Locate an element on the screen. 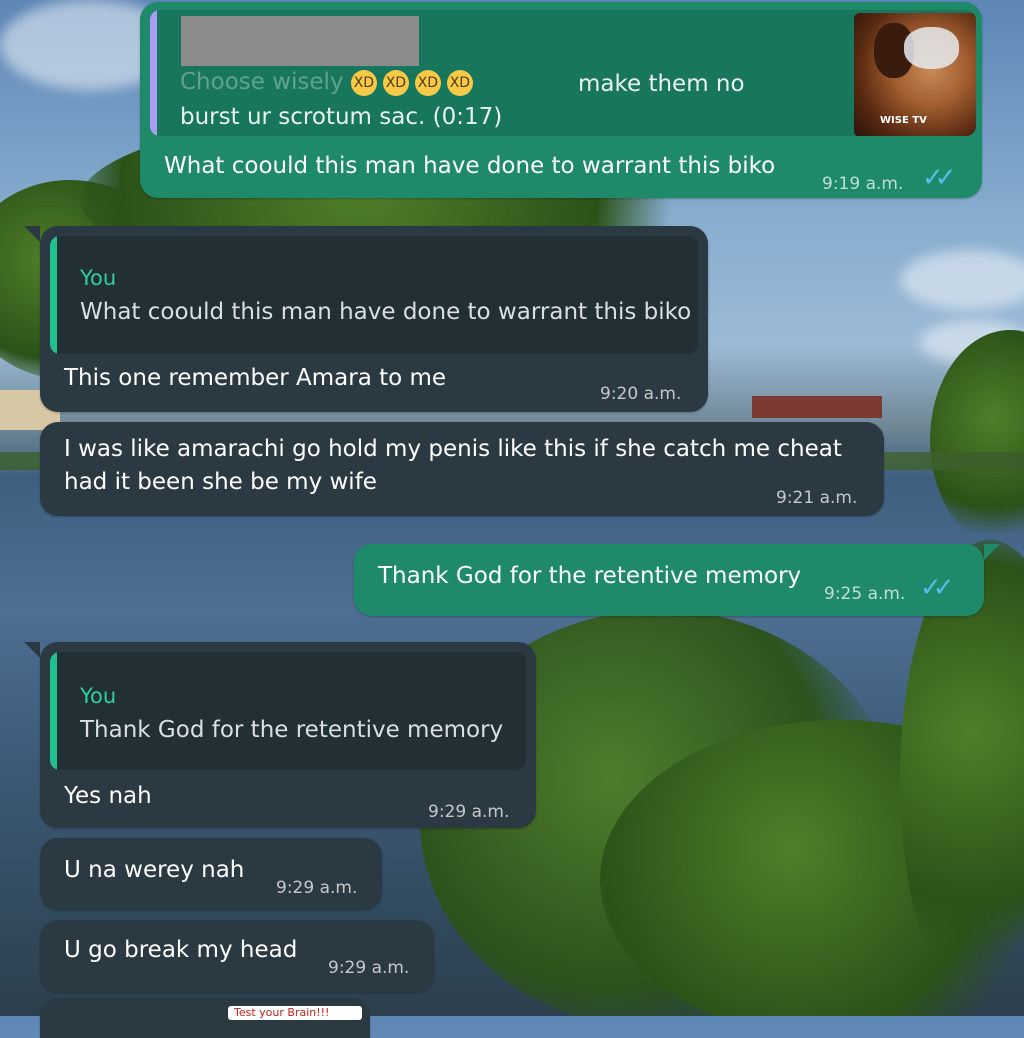  thumbnail-watermark: WISE TV is located at coordinates (903, 120).